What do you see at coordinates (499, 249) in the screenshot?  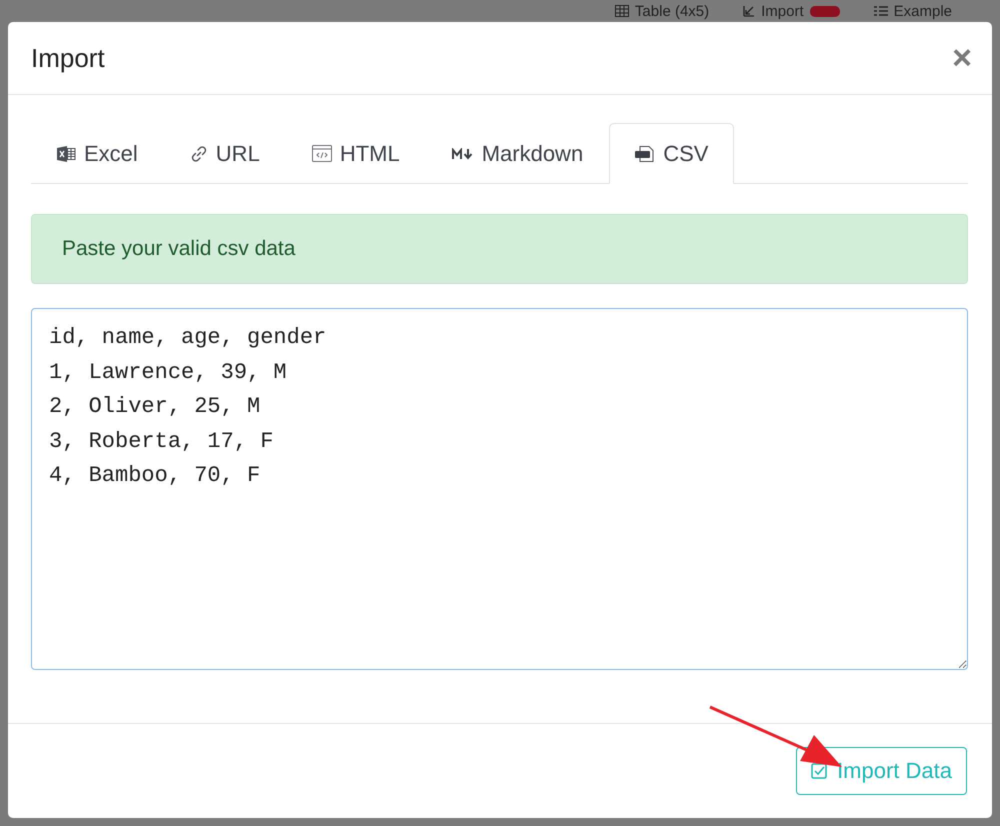 I see `info-alert: Paste your valid csv data` at bounding box center [499, 249].